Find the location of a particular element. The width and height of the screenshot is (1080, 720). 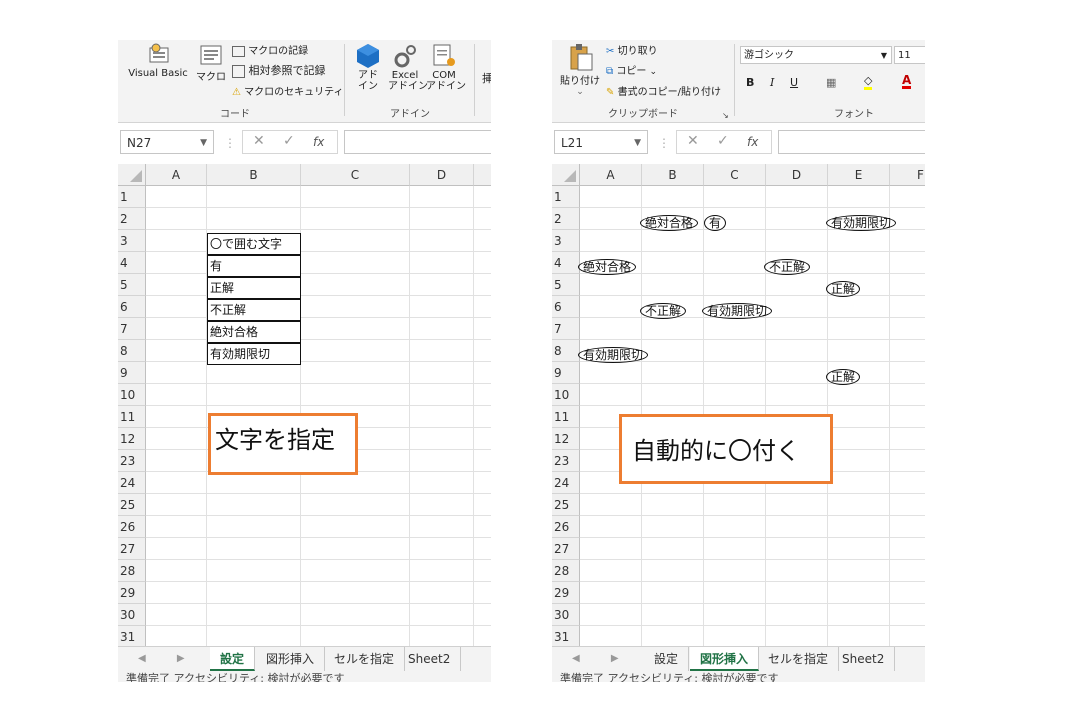

row-header: 4 is located at coordinates (566, 263).